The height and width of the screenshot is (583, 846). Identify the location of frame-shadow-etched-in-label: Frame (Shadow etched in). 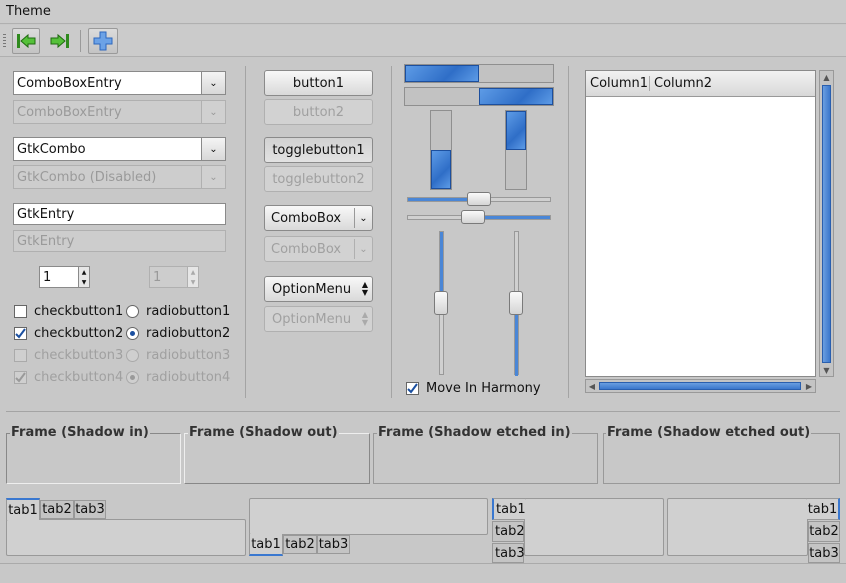
(474, 432).